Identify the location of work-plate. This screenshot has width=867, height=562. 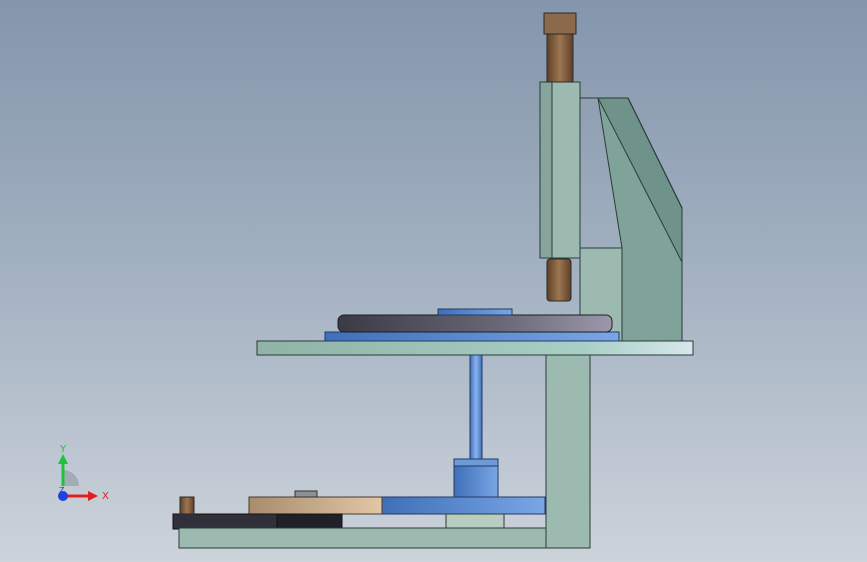
(475, 348).